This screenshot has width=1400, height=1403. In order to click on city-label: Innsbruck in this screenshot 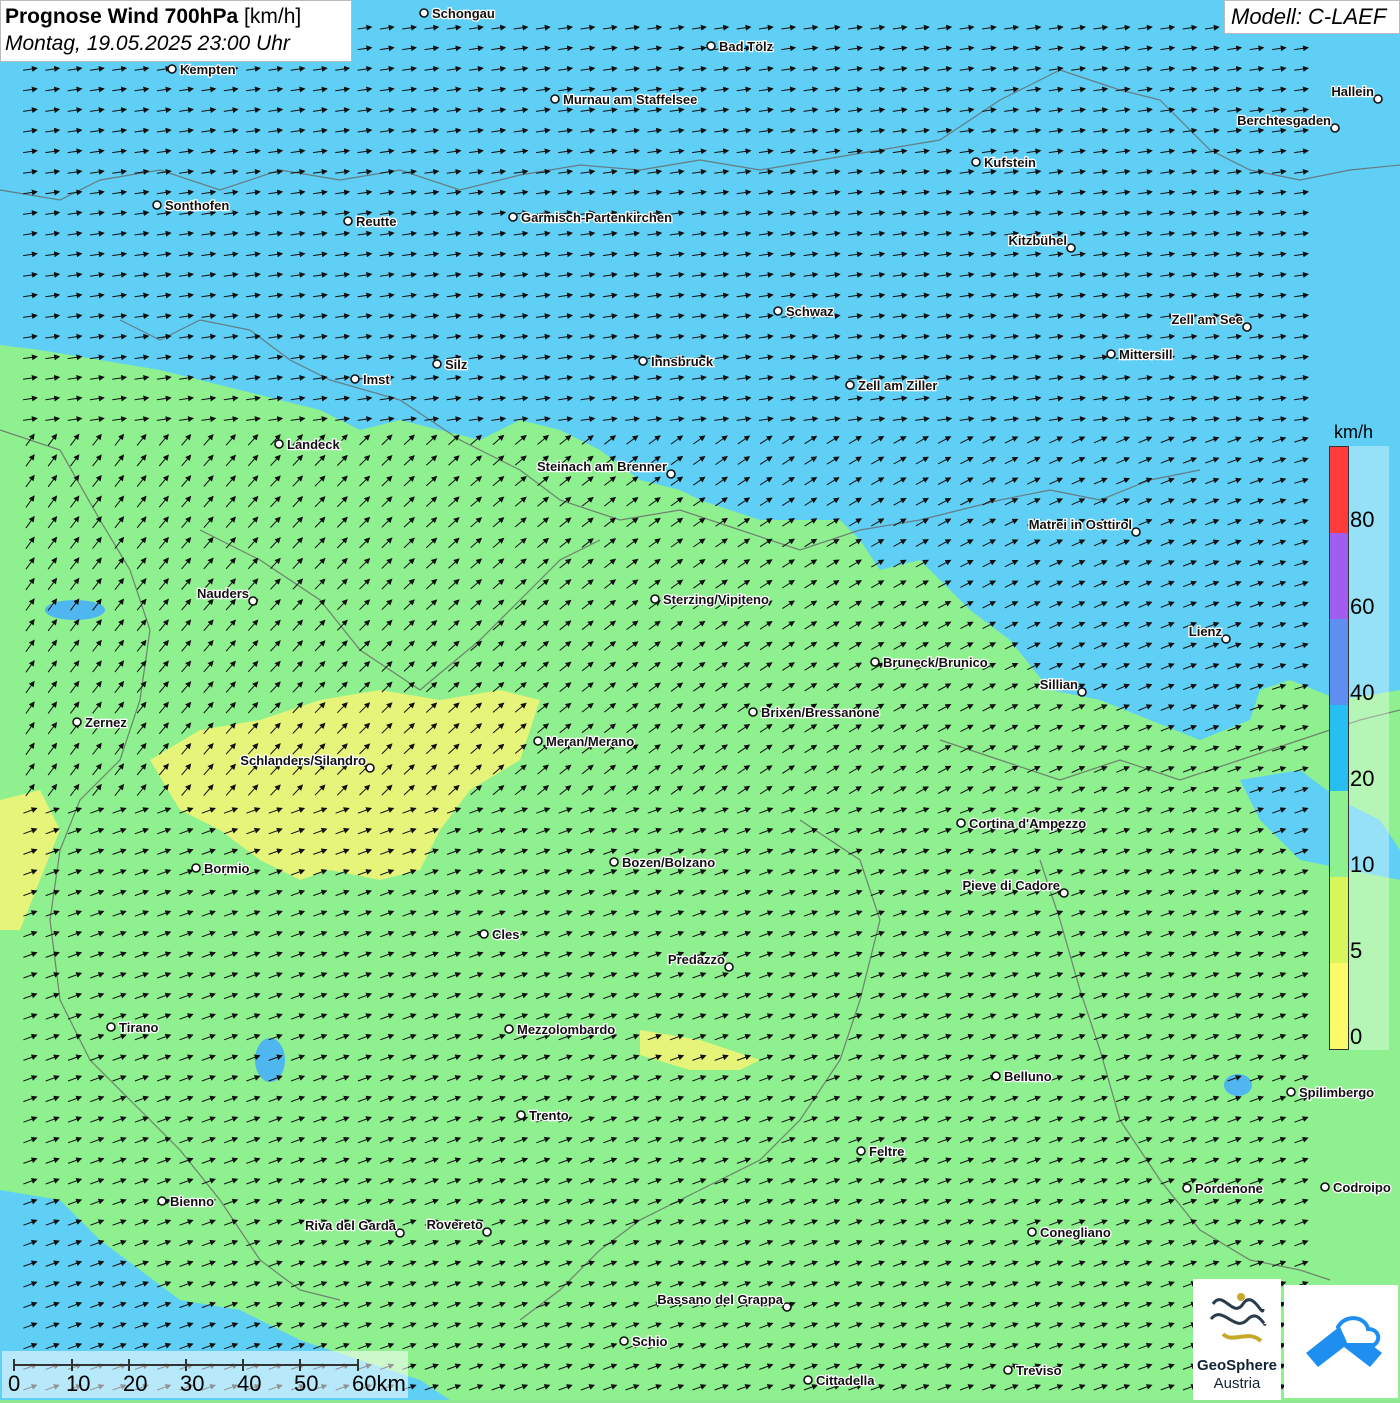, I will do `click(682, 361)`.